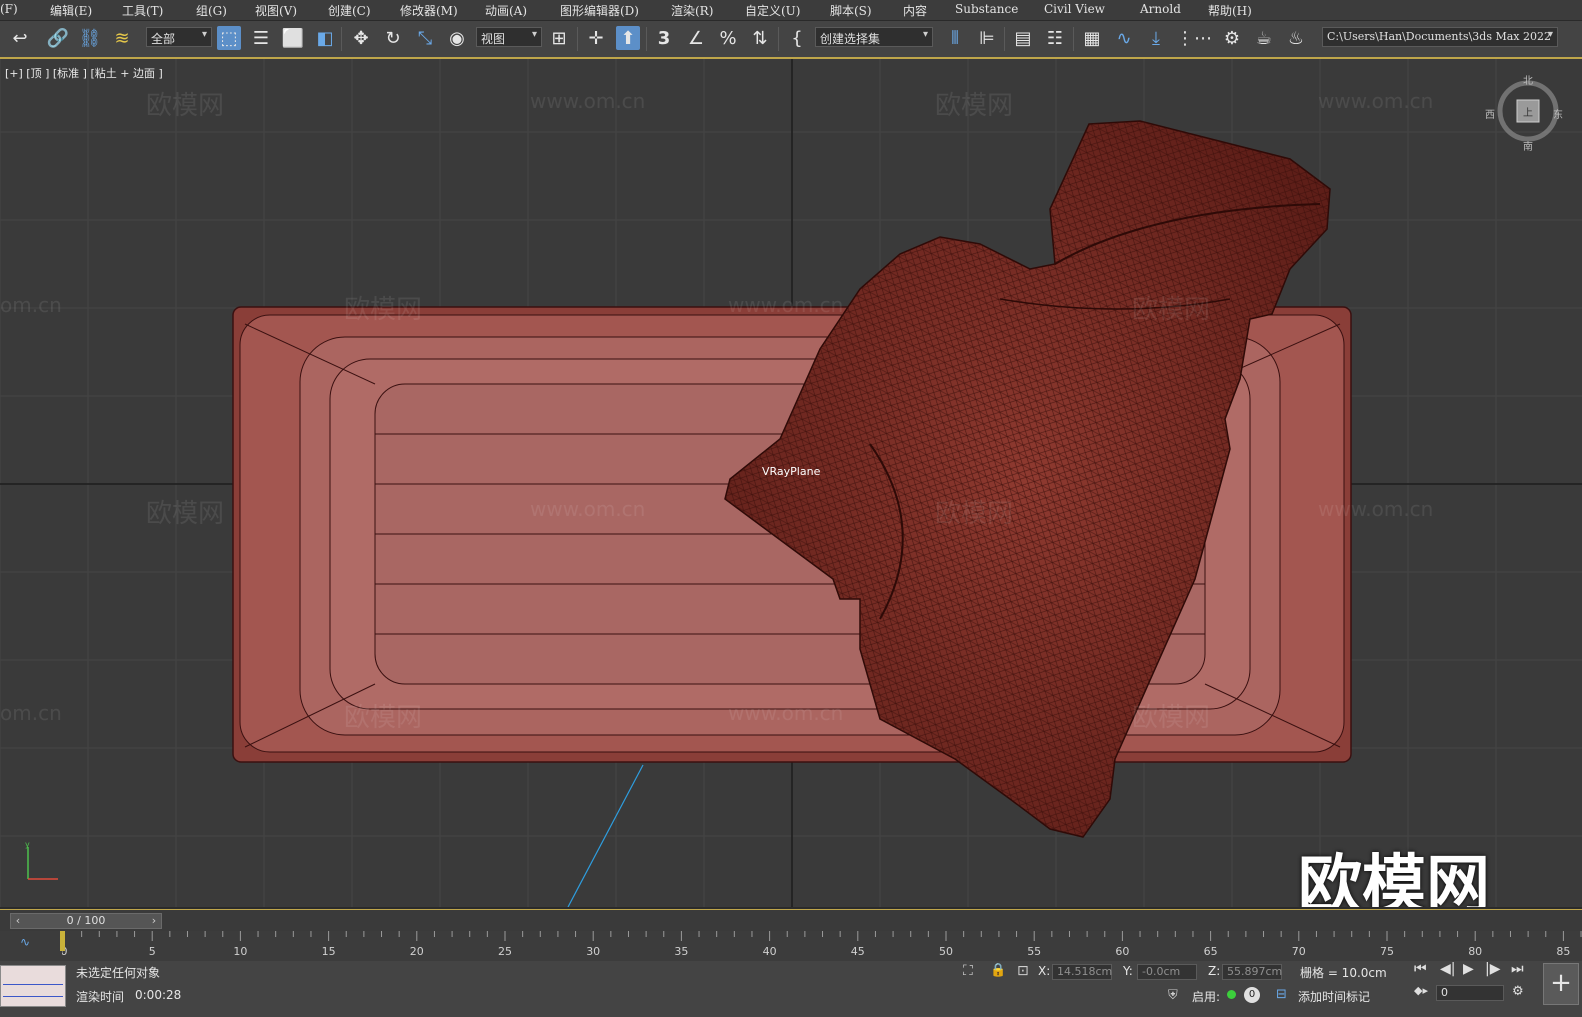 Image resolution: width=1582 pixels, height=1017 pixels. What do you see at coordinates (1334, 996) in the screenshot?
I see `add-time-tag-button: 添加时间标记` at bounding box center [1334, 996].